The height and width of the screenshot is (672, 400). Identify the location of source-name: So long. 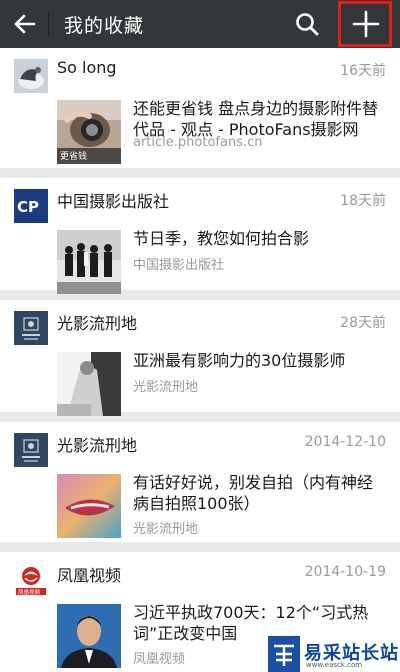
(87, 67).